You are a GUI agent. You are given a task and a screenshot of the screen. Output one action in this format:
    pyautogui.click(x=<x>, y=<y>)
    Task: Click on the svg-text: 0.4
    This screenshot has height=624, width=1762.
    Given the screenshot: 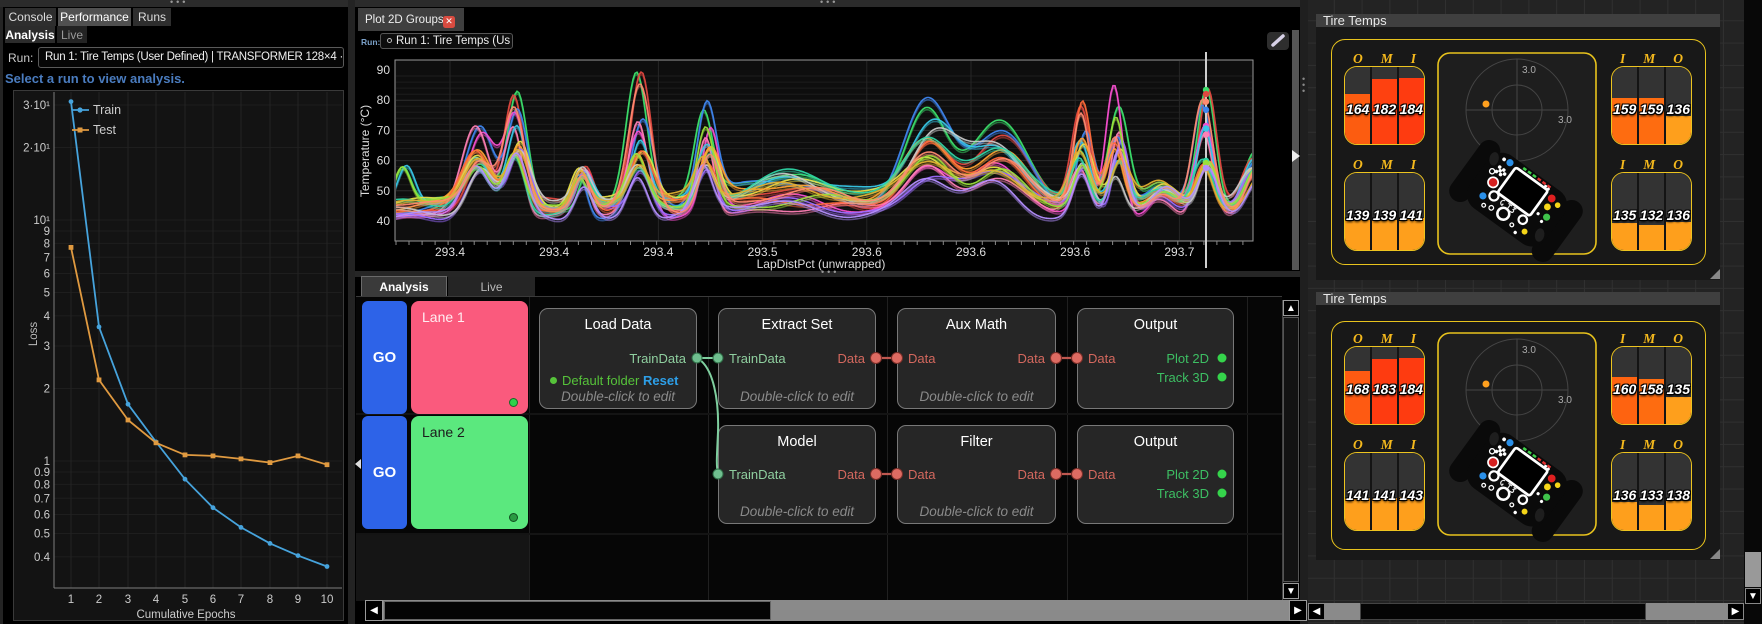 What is the action you would take?
    pyautogui.click(x=42, y=558)
    